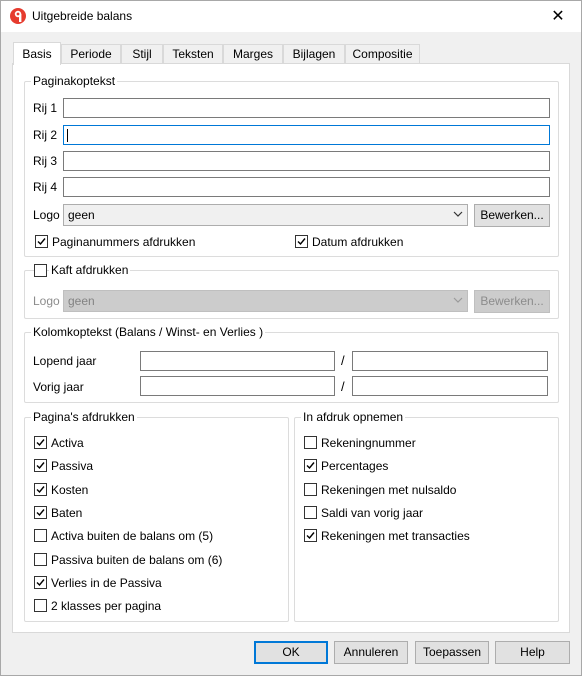 The height and width of the screenshot is (676, 582). I want to click on row2-label: Rij 2, so click(45, 135).